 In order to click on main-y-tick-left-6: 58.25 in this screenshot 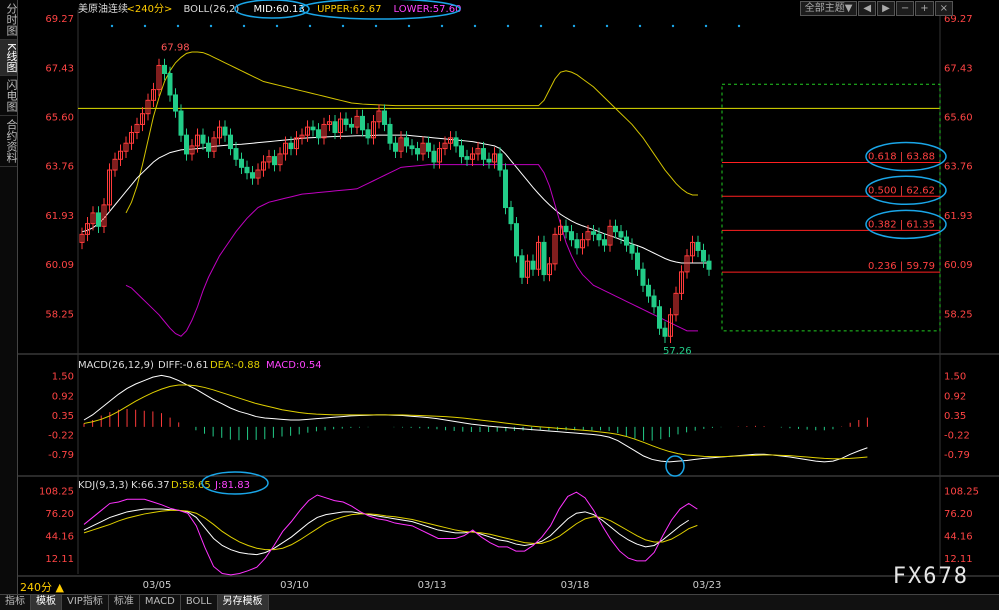, I will do `click(59, 314)`.